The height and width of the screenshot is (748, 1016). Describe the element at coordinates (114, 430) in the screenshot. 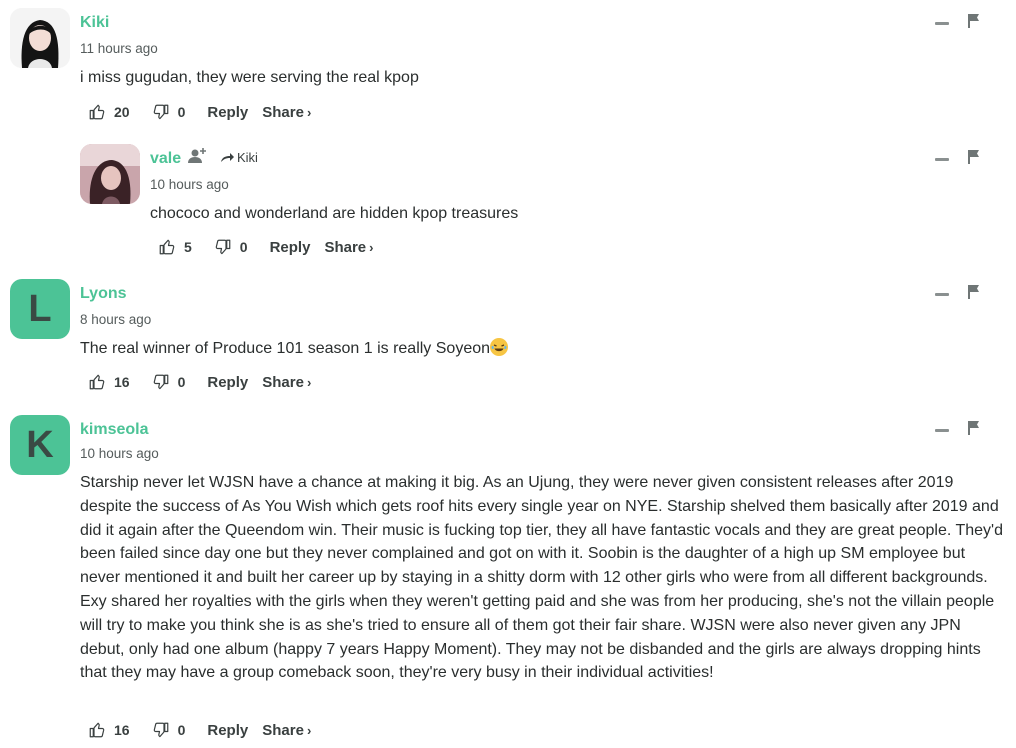

I see `comment-author: kimseola` at that location.